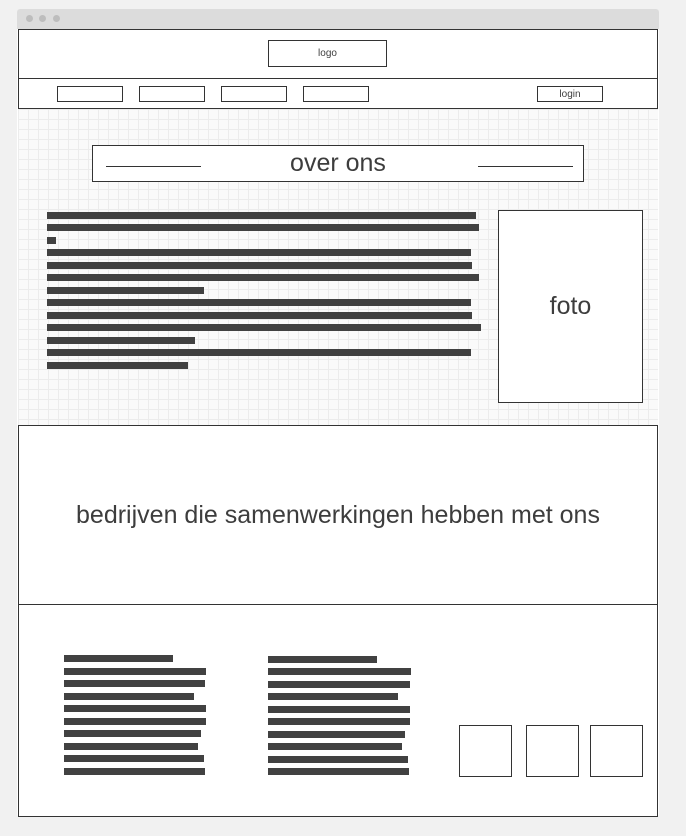 This screenshot has height=836, width=686. I want to click on login-label: login, so click(570, 94).